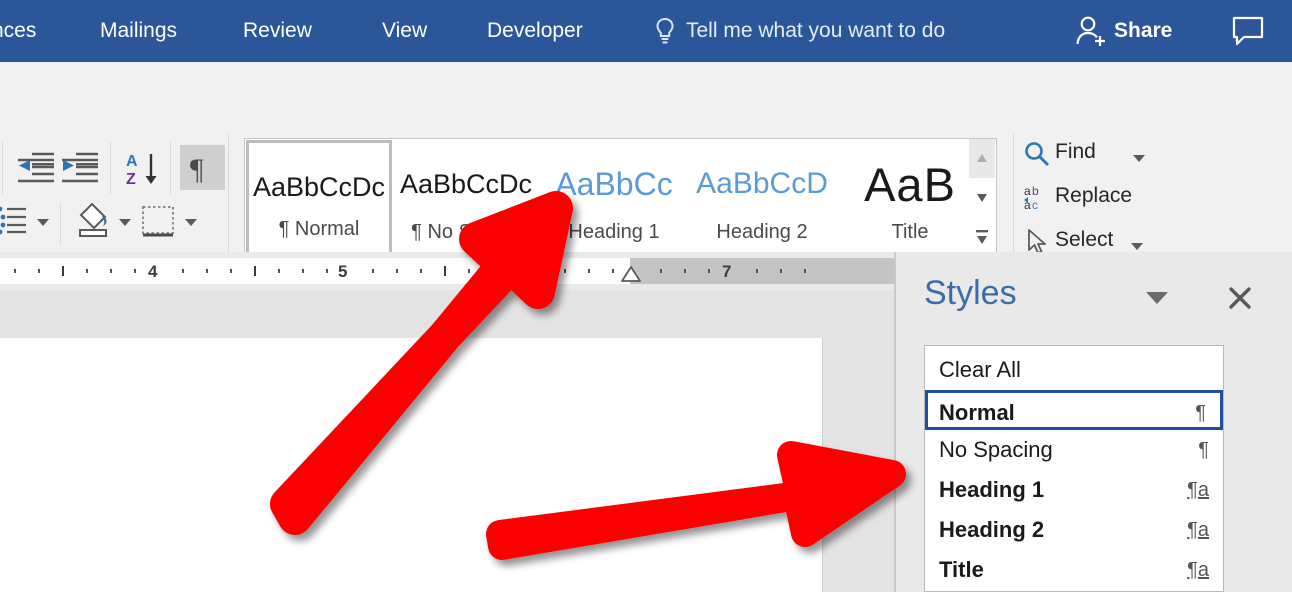 The width and height of the screenshot is (1292, 592). What do you see at coordinates (1027, 191) in the screenshot?
I see `svg-text: a` at bounding box center [1027, 191].